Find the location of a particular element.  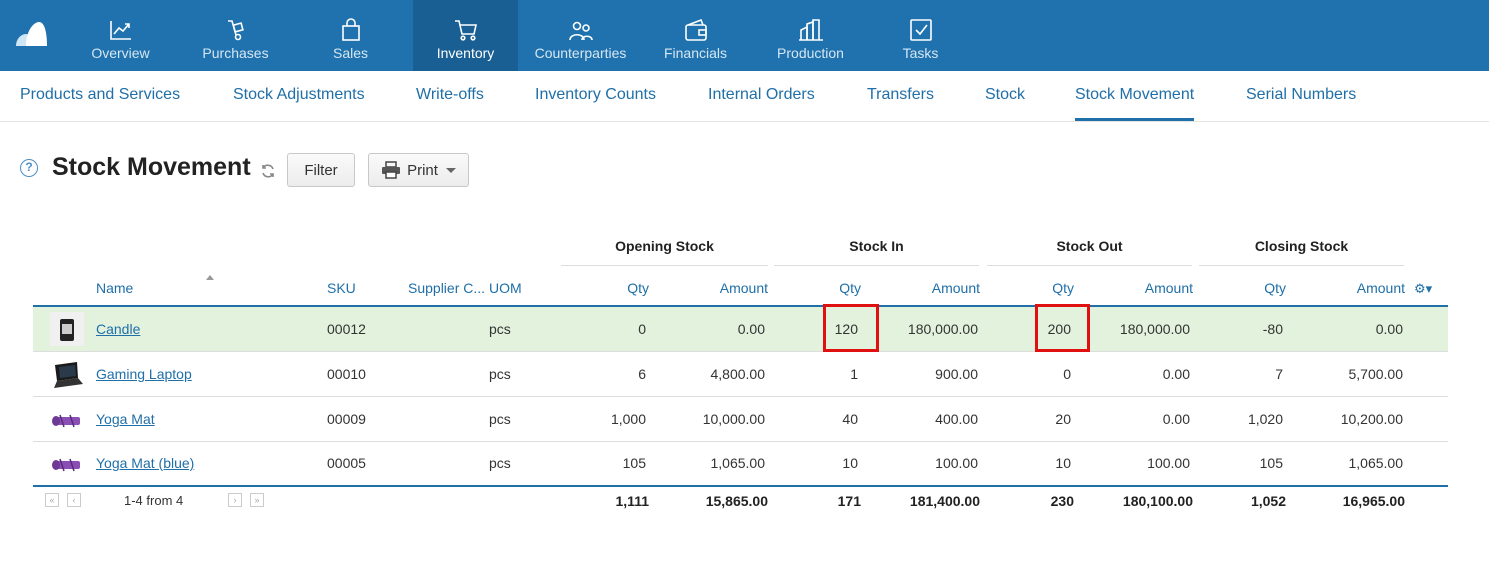

pager-first-button: « is located at coordinates (52, 500).